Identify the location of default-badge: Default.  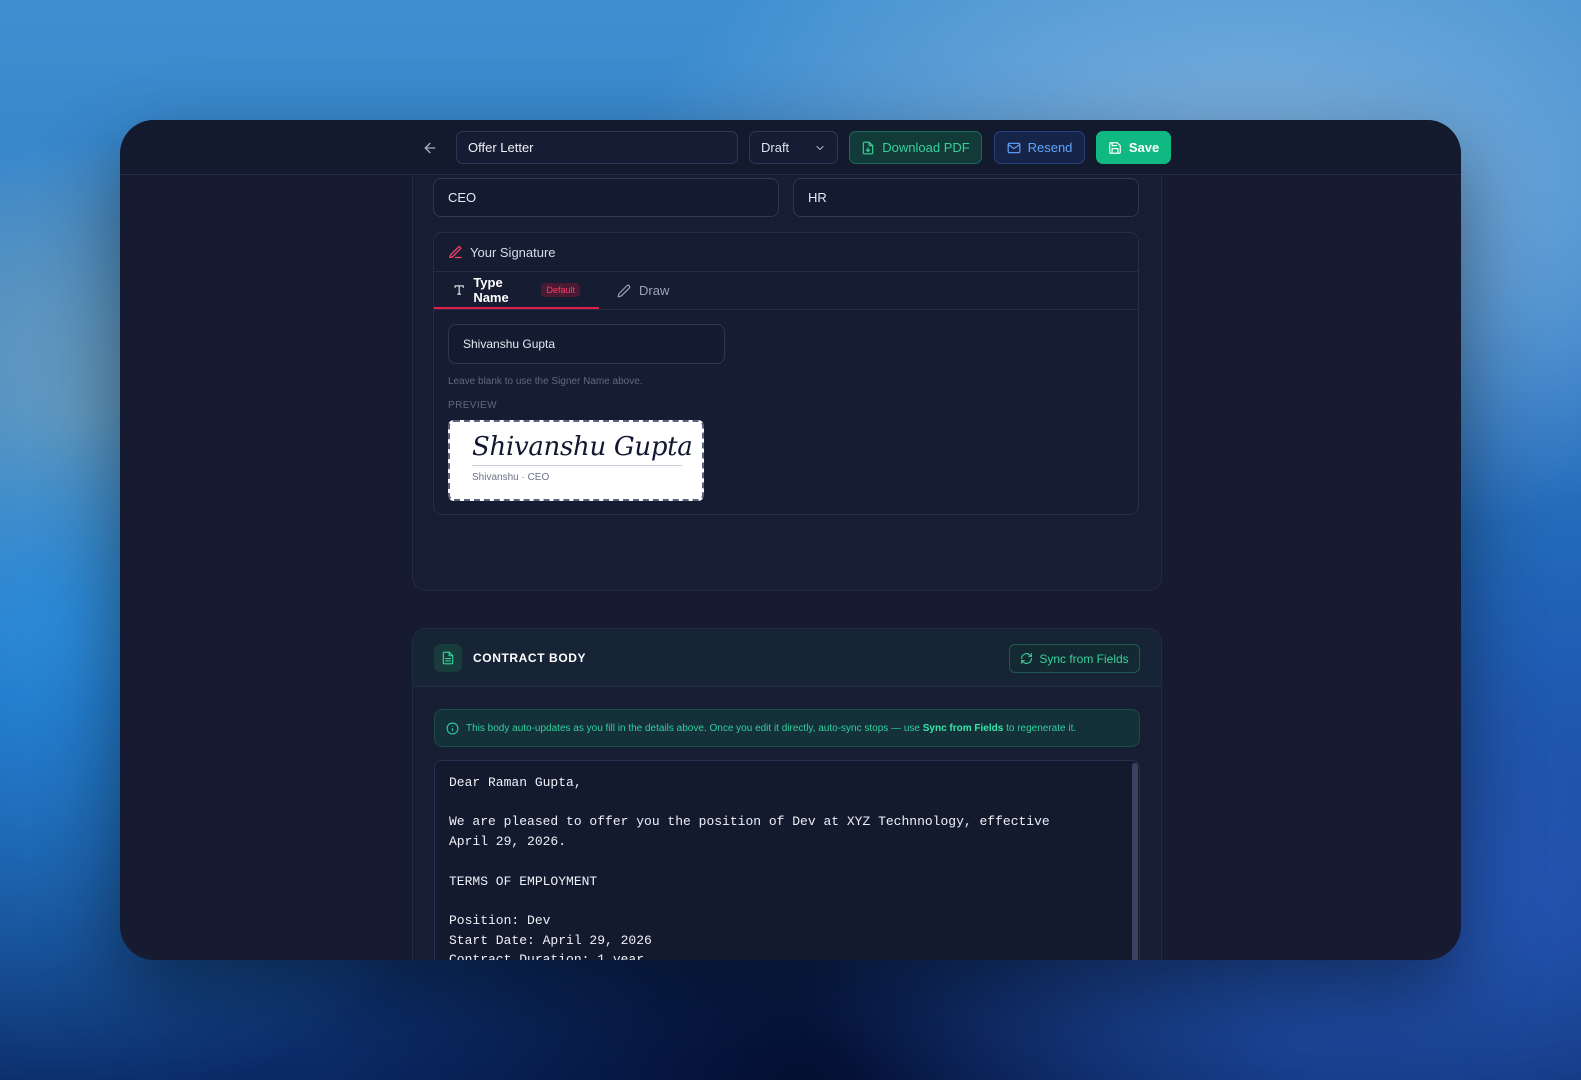
(560, 289).